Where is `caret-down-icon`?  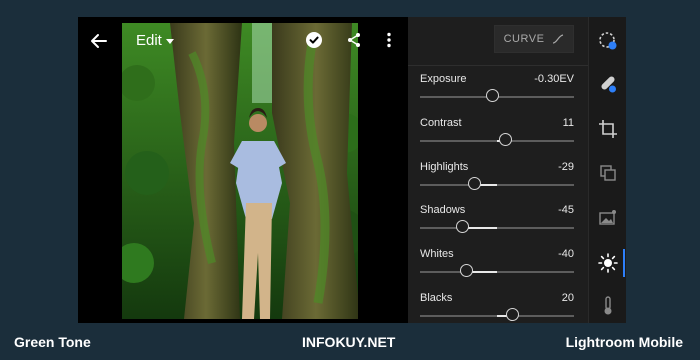
caret-down-icon is located at coordinates (169, 41).